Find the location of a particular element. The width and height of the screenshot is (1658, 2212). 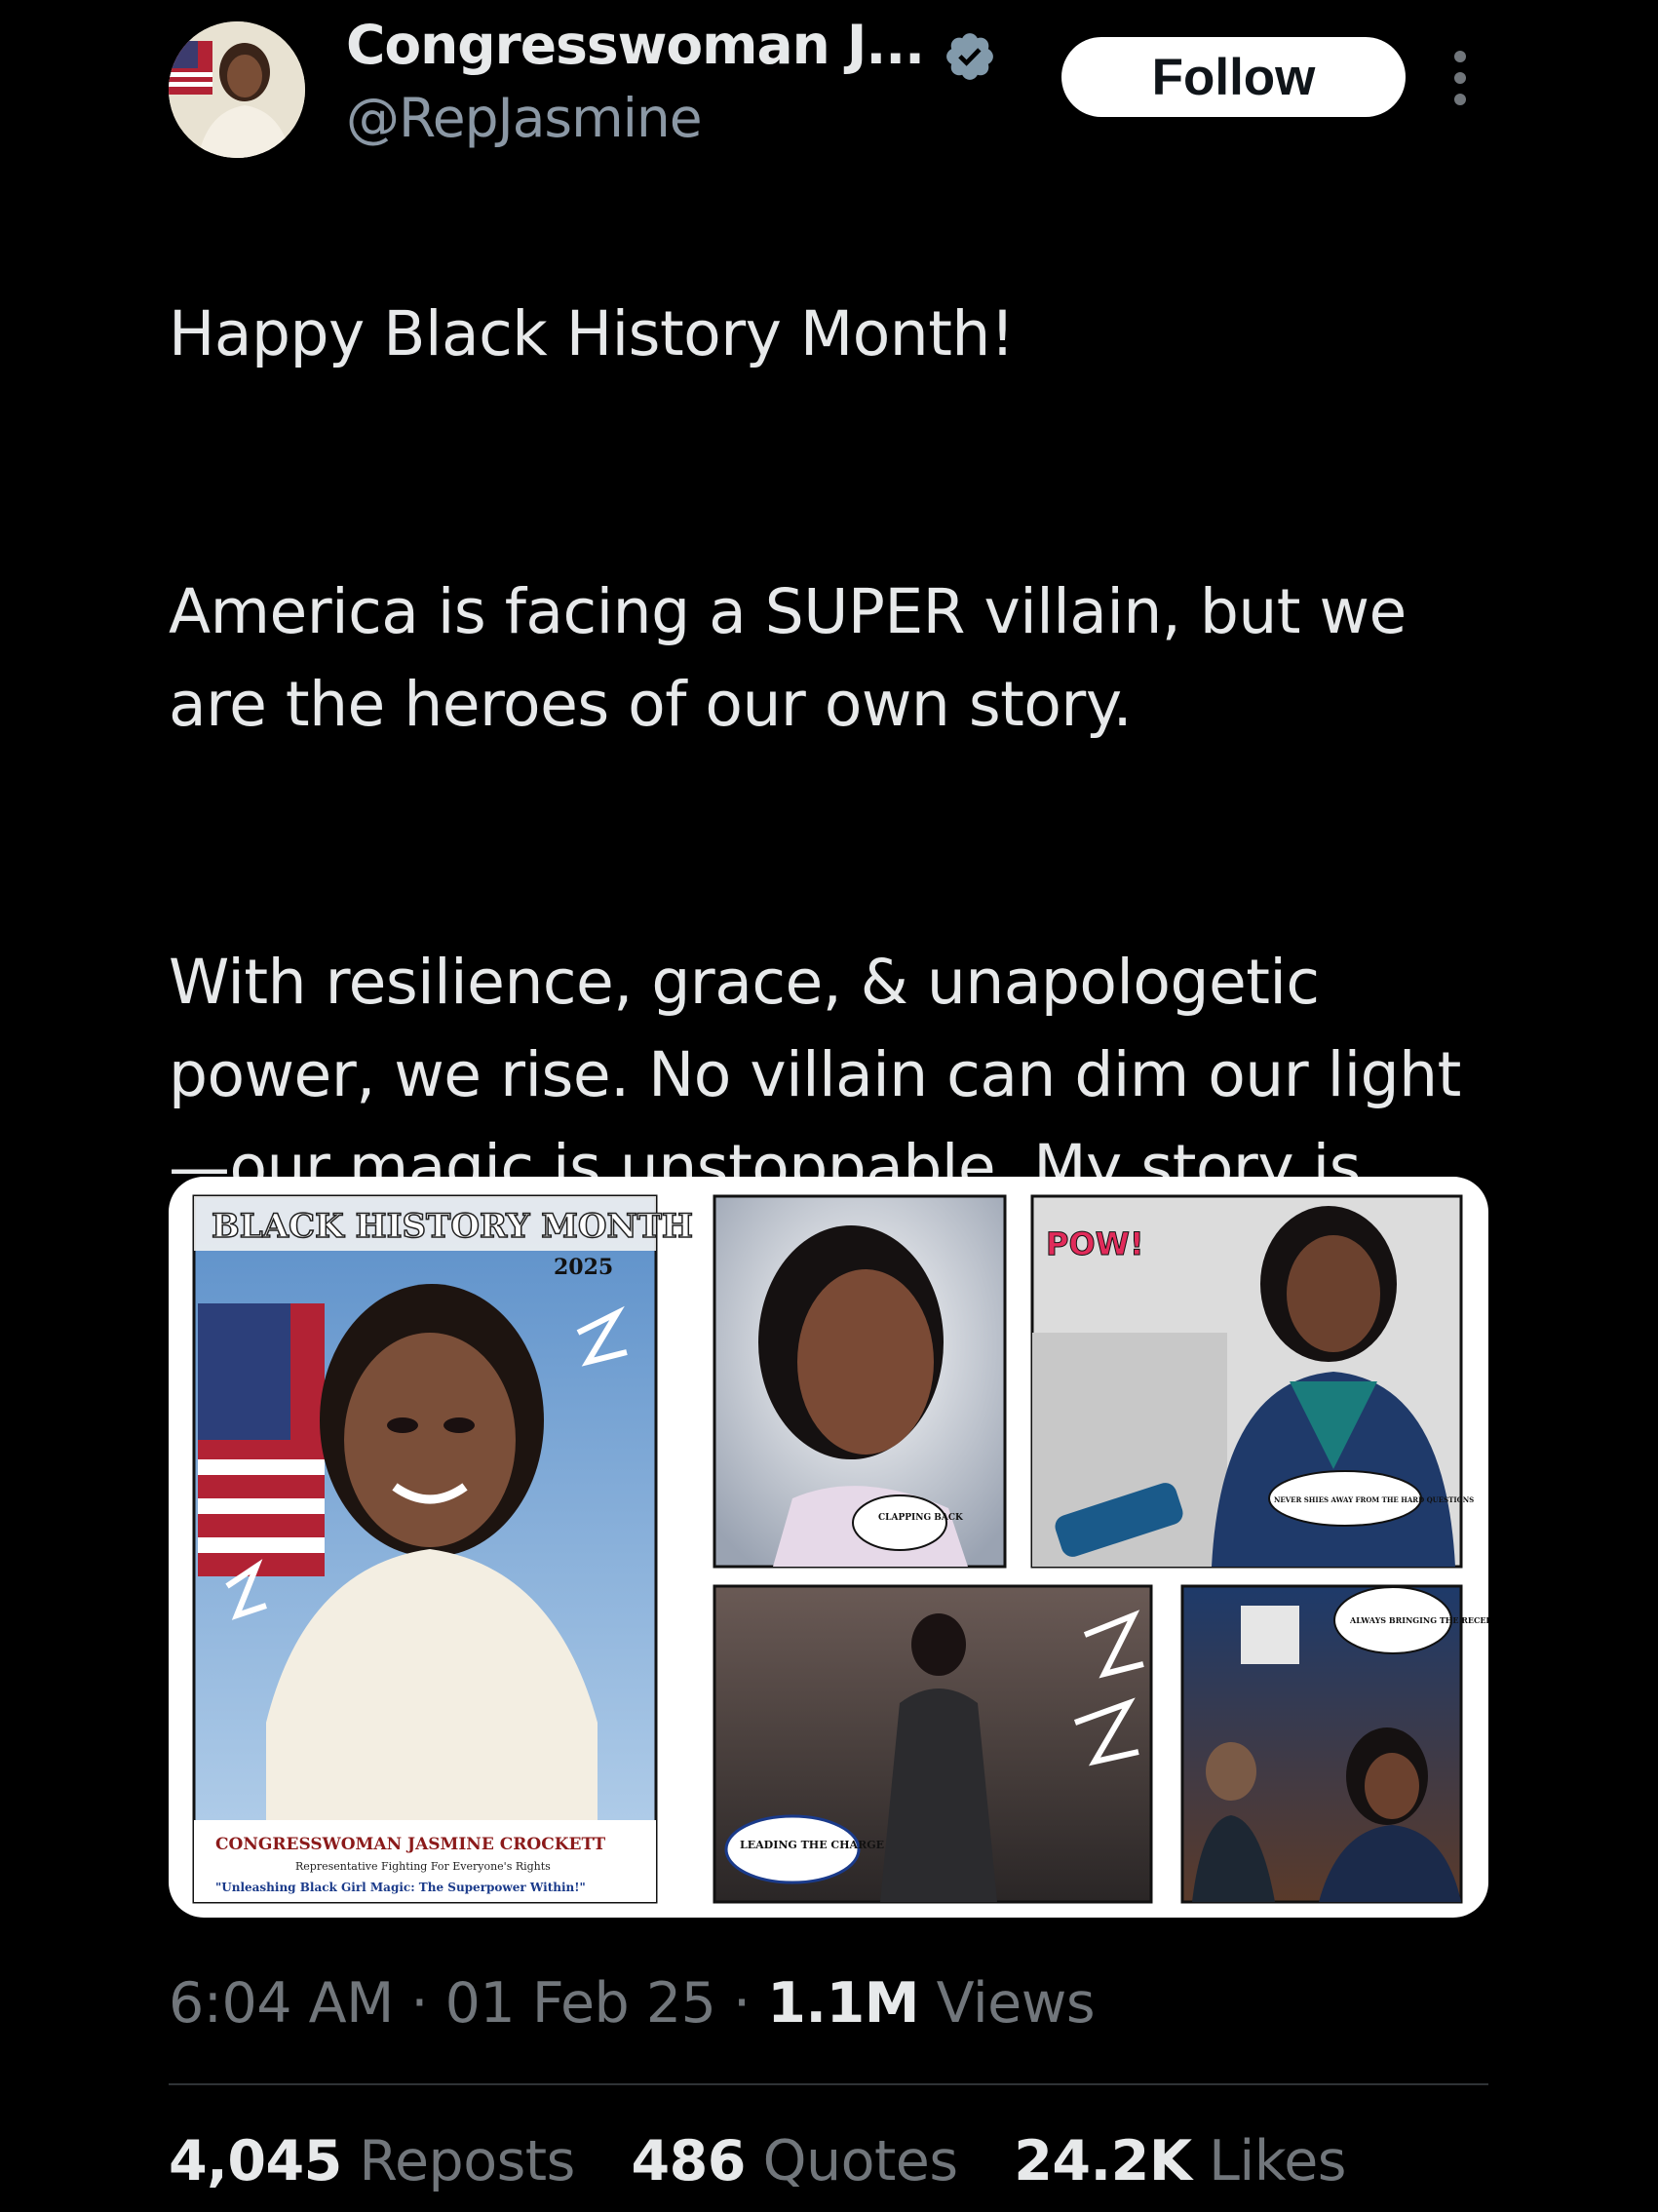

tweet-meta: 6:04 AM · 01 Feb 25 · 1.1M Views is located at coordinates (632, 2003).